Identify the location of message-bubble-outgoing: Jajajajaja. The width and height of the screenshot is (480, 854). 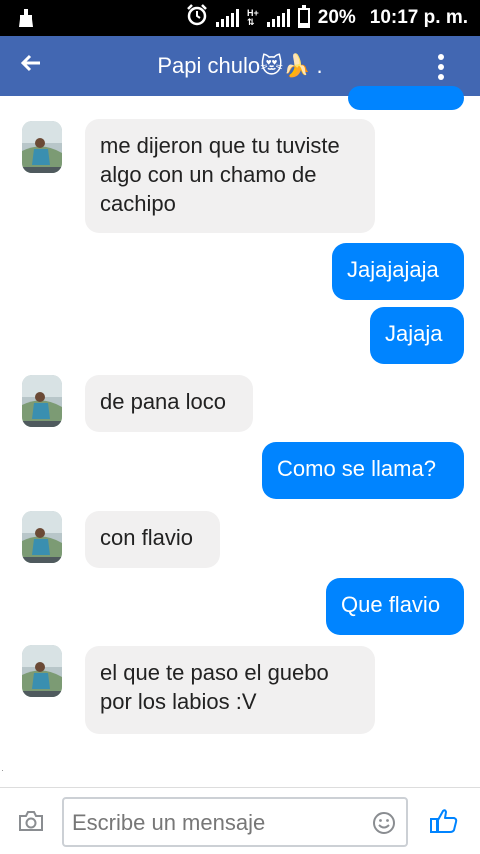
(398, 271).